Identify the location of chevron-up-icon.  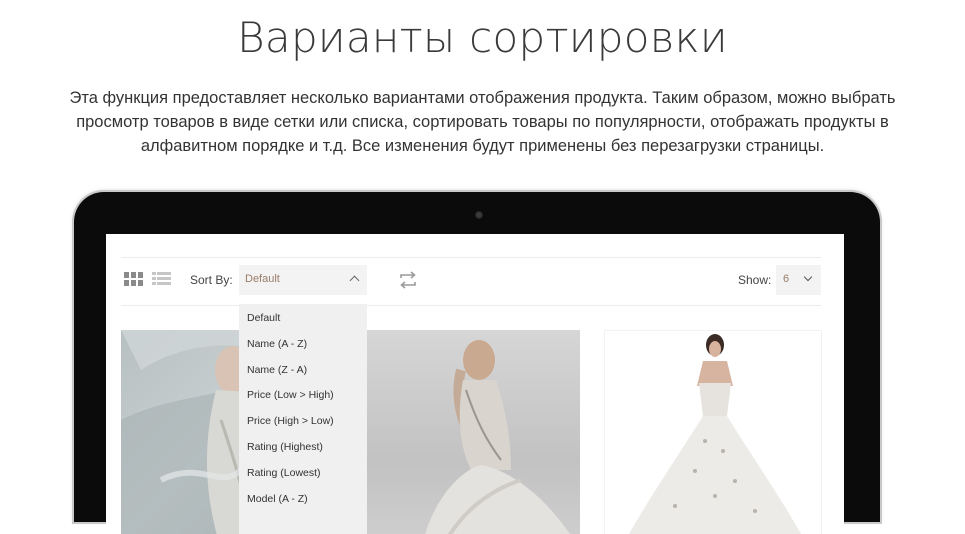
(354, 280).